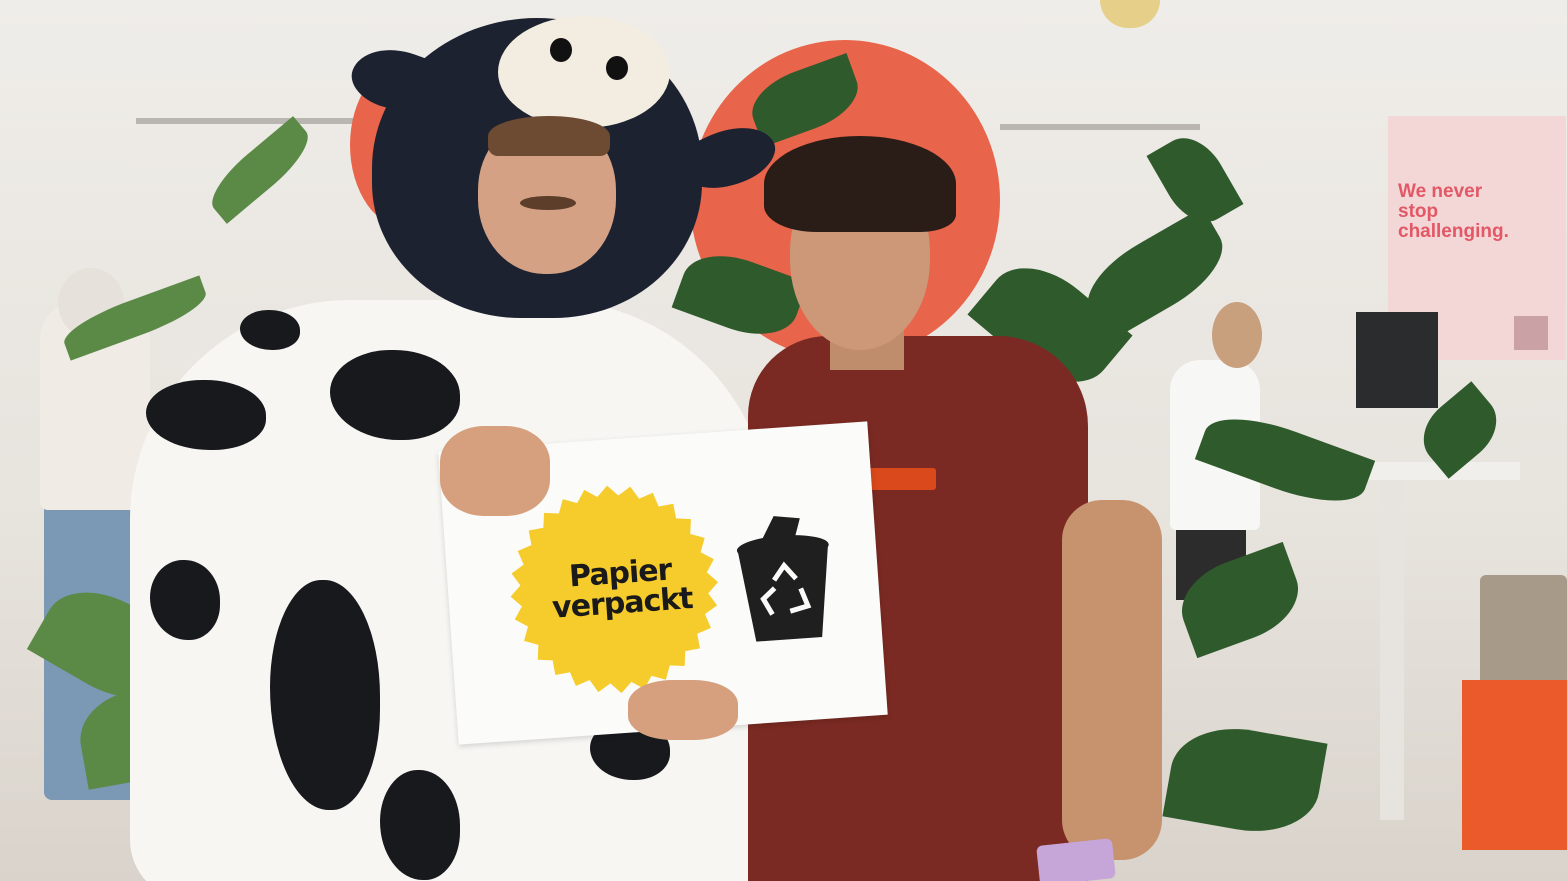 The height and width of the screenshot is (881, 1567). Describe the element at coordinates (548, 203) in the screenshot. I see `mustache` at that location.